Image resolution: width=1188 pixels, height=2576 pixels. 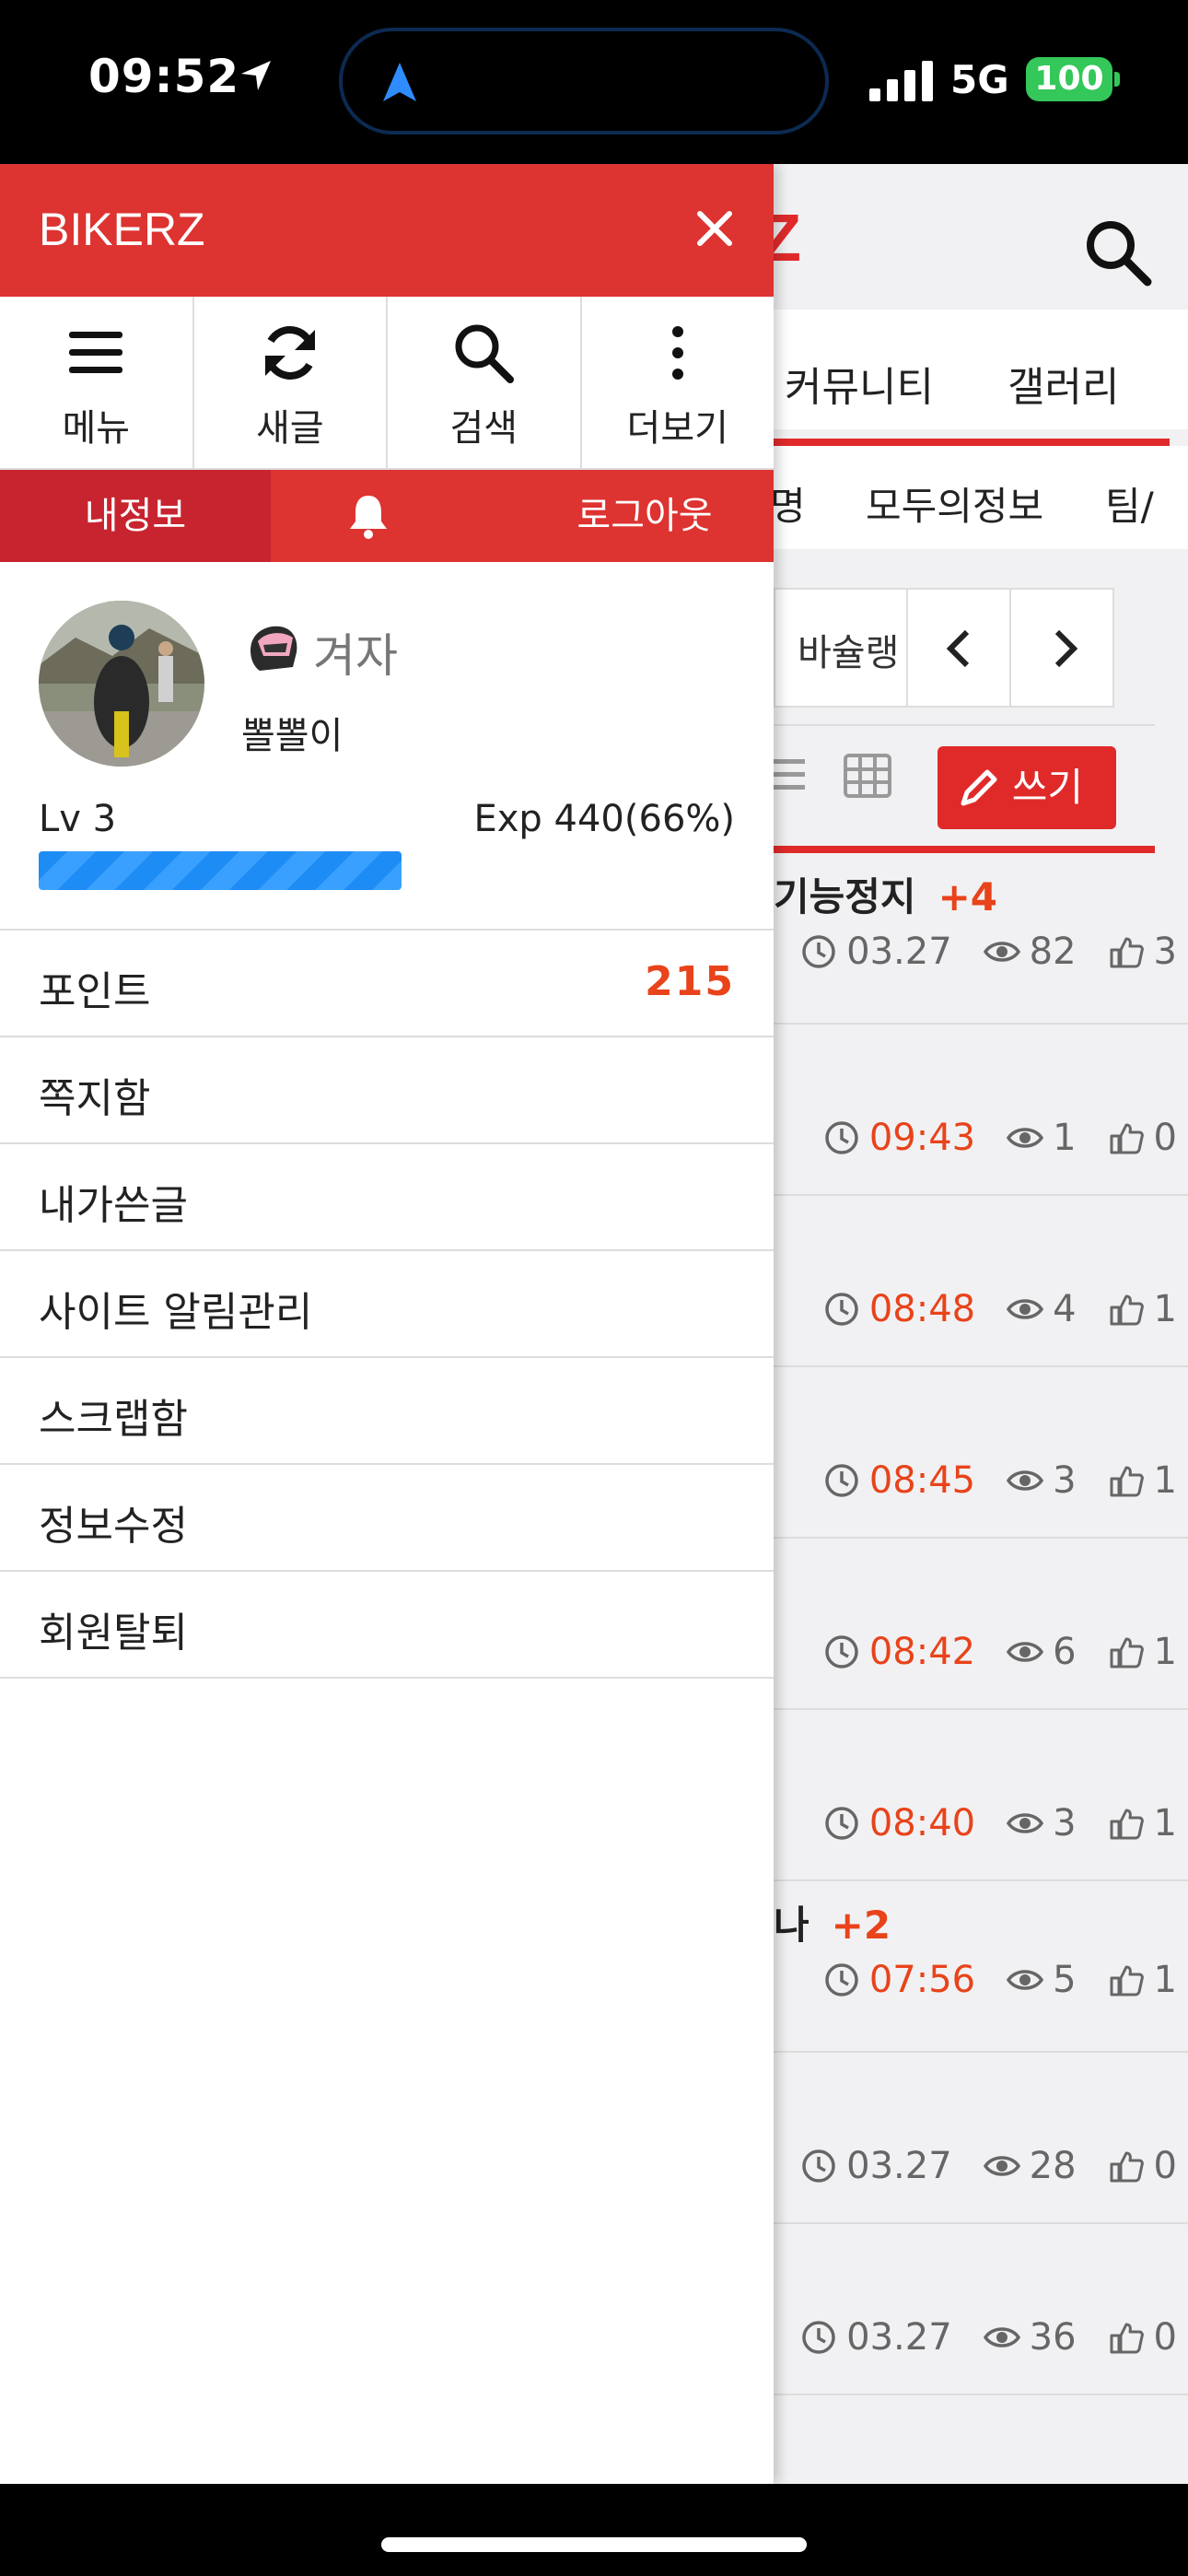 I want to click on post-meta: 07:56 5 1, so click(x=1000, y=1980).